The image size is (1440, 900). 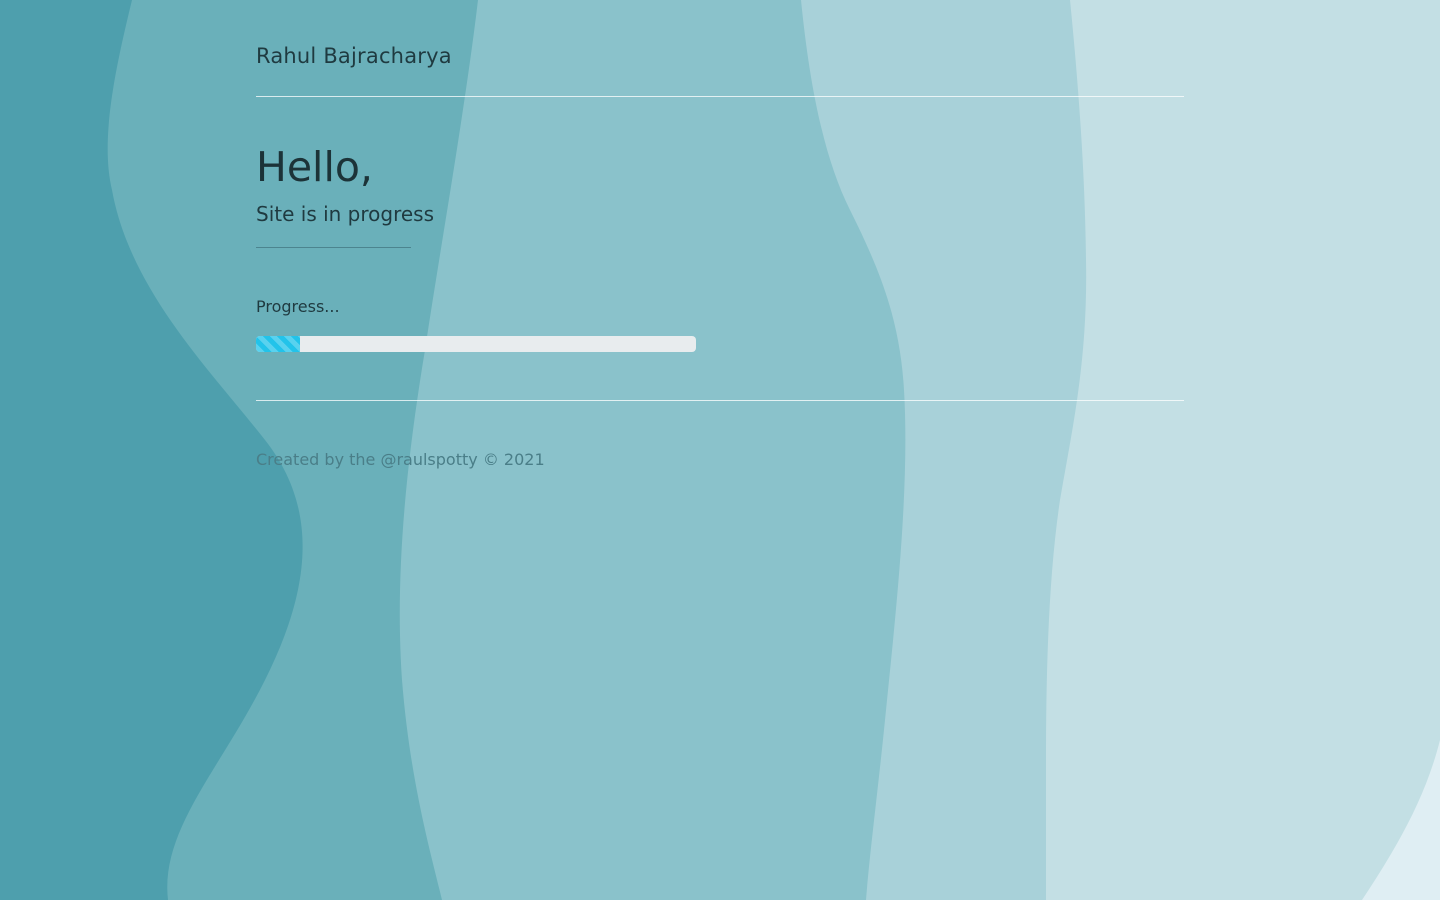 I want to click on header-divider, so click(x=720, y=96).